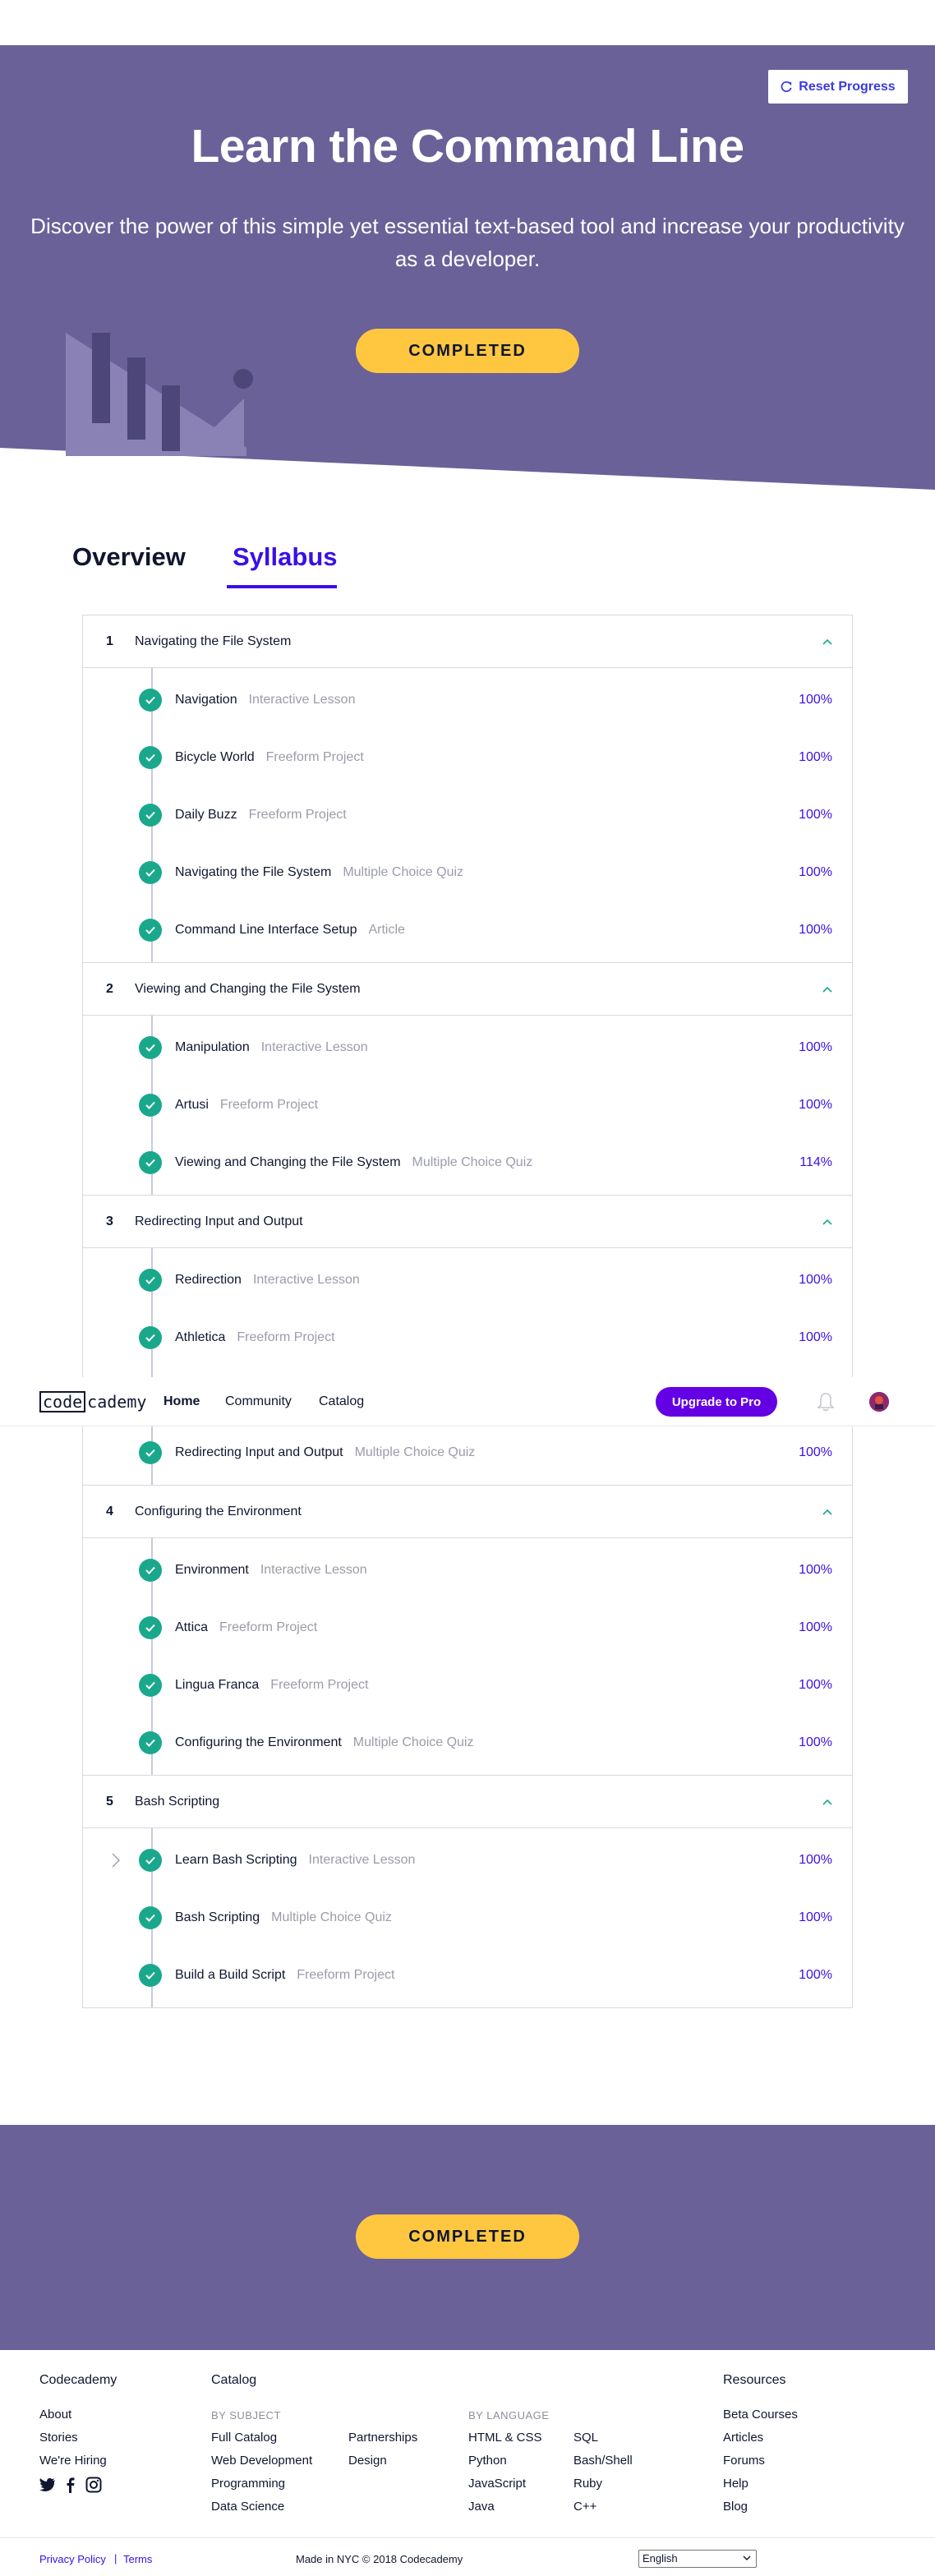 Image resolution: width=935 pixels, height=2576 pixels. What do you see at coordinates (47, 2485) in the screenshot?
I see `twitter-icon` at bounding box center [47, 2485].